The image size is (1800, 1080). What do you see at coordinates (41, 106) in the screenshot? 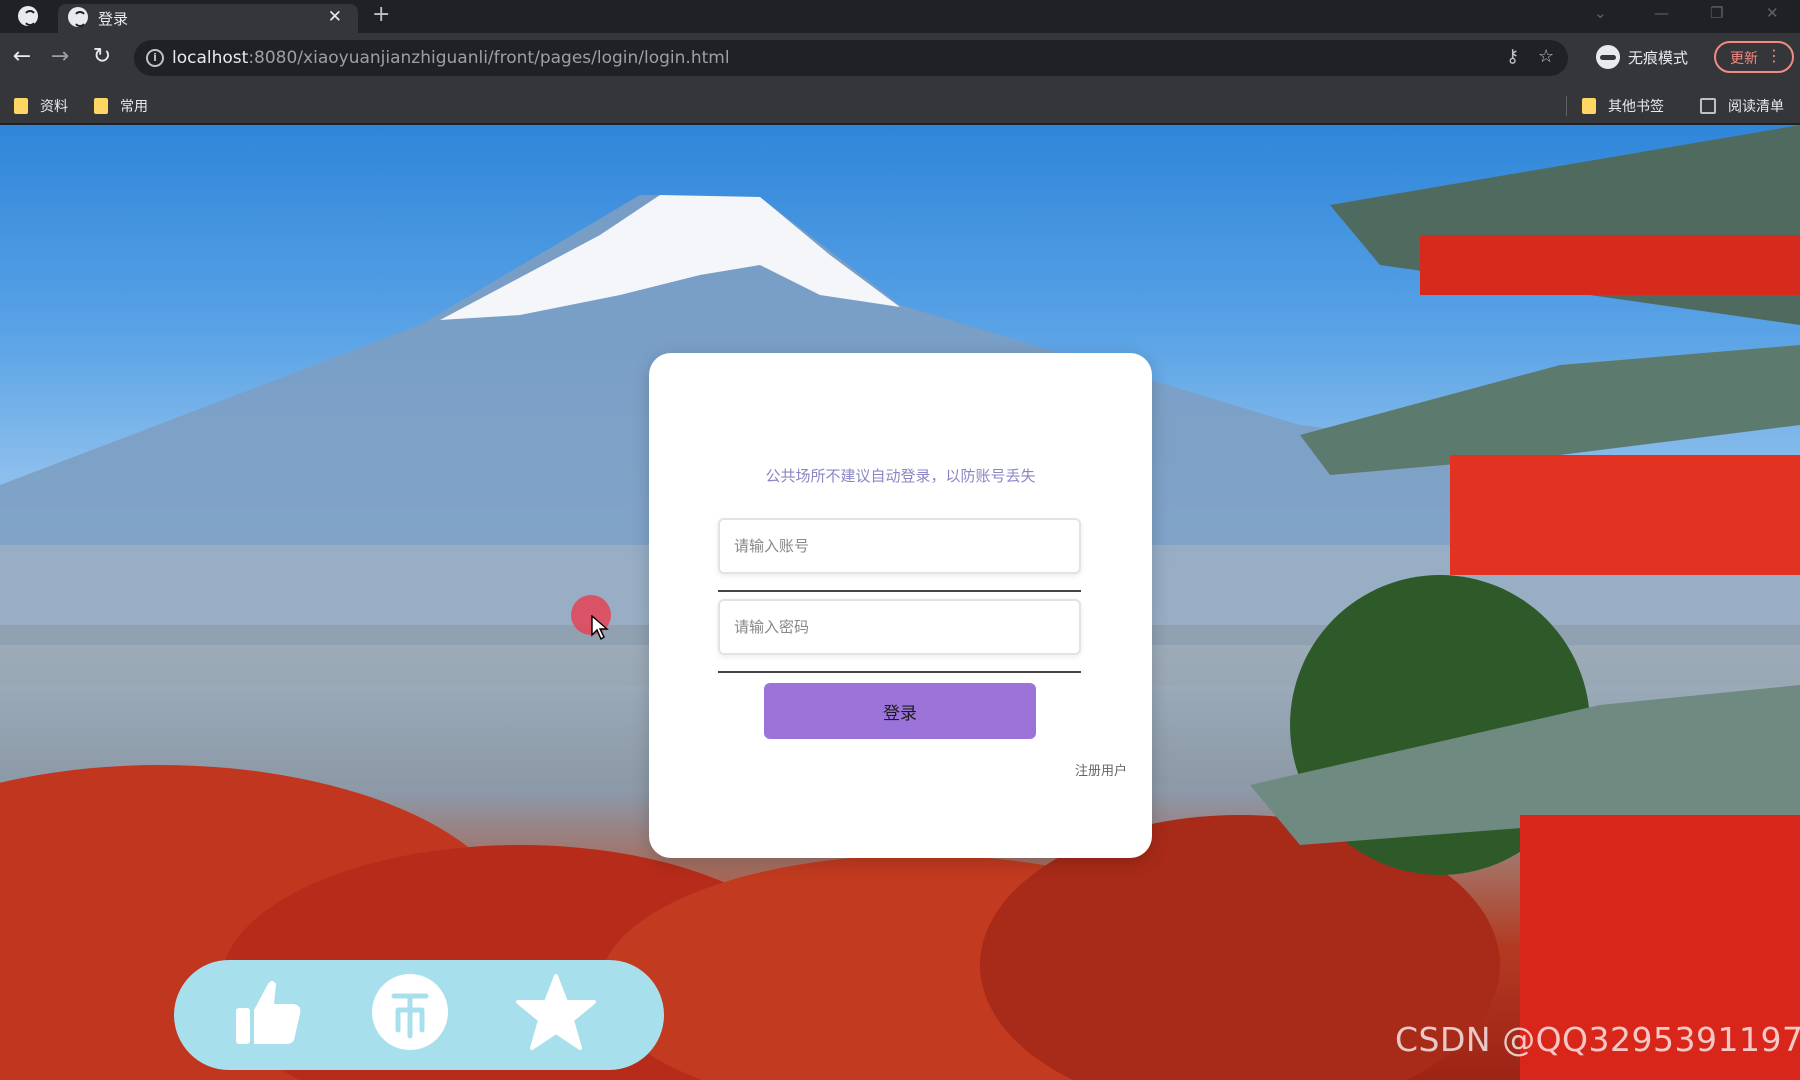
I see `bookmark-folder-ziliao: 资料` at bounding box center [41, 106].